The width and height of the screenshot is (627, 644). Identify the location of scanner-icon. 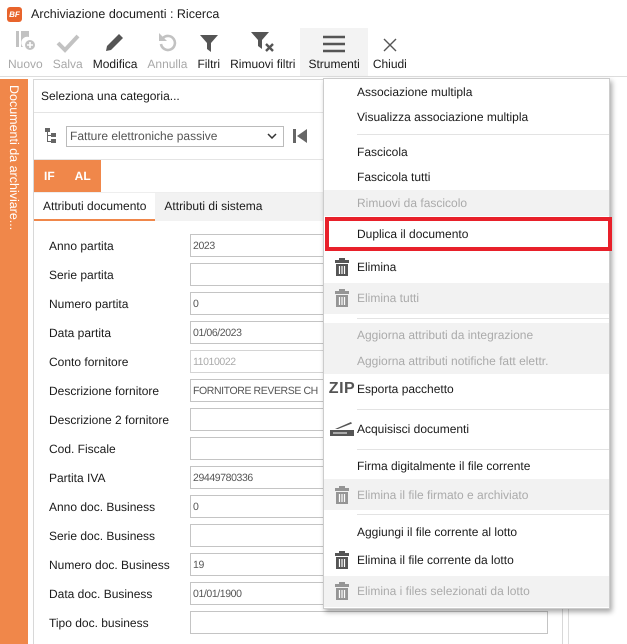
(342, 429).